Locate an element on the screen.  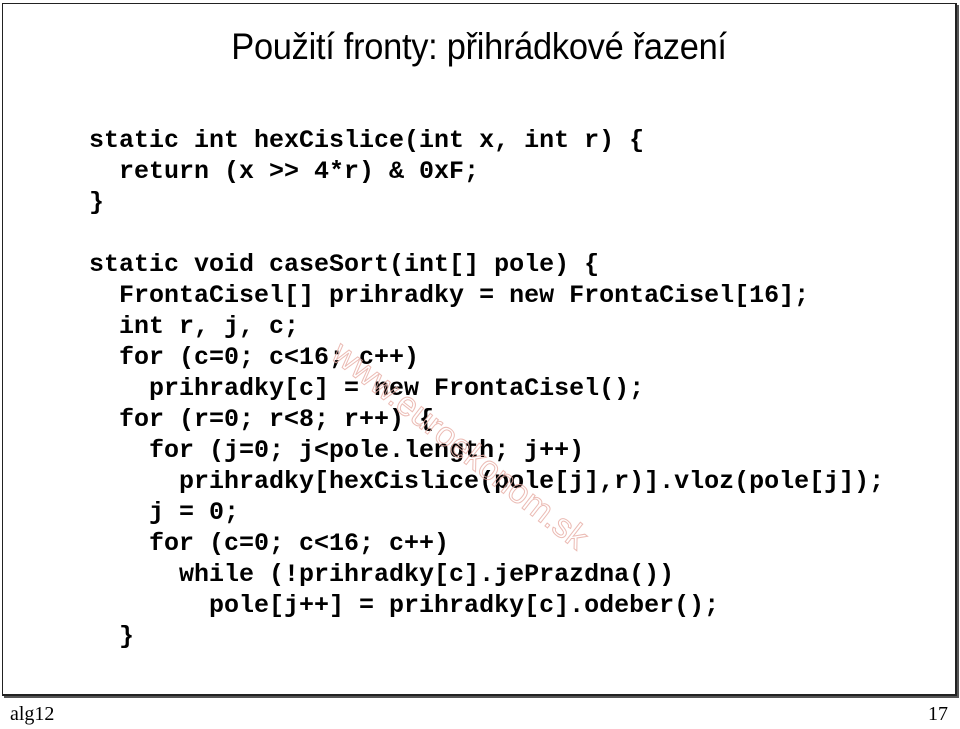
code-line: pole[j++] = prihradky[c].odeber(); is located at coordinates (404, 605).